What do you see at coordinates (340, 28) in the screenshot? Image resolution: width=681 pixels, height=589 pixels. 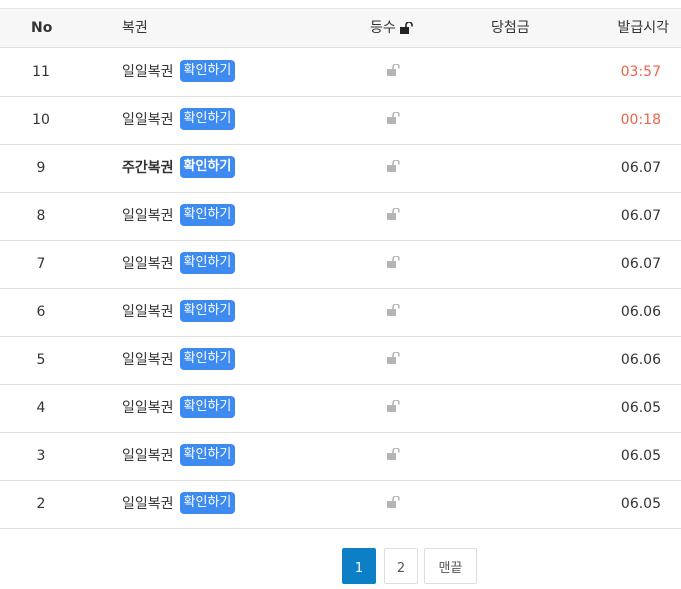 I see `table-header: No 복권 등수 당첨금 발급시각` at bounding box center [340, 28].